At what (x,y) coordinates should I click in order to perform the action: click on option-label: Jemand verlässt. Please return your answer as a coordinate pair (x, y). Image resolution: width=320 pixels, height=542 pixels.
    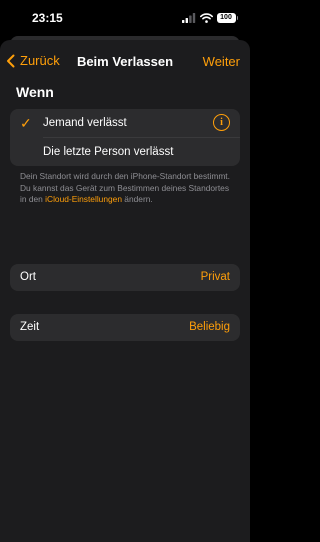
    Looking at the image, I should click on (85, 123).